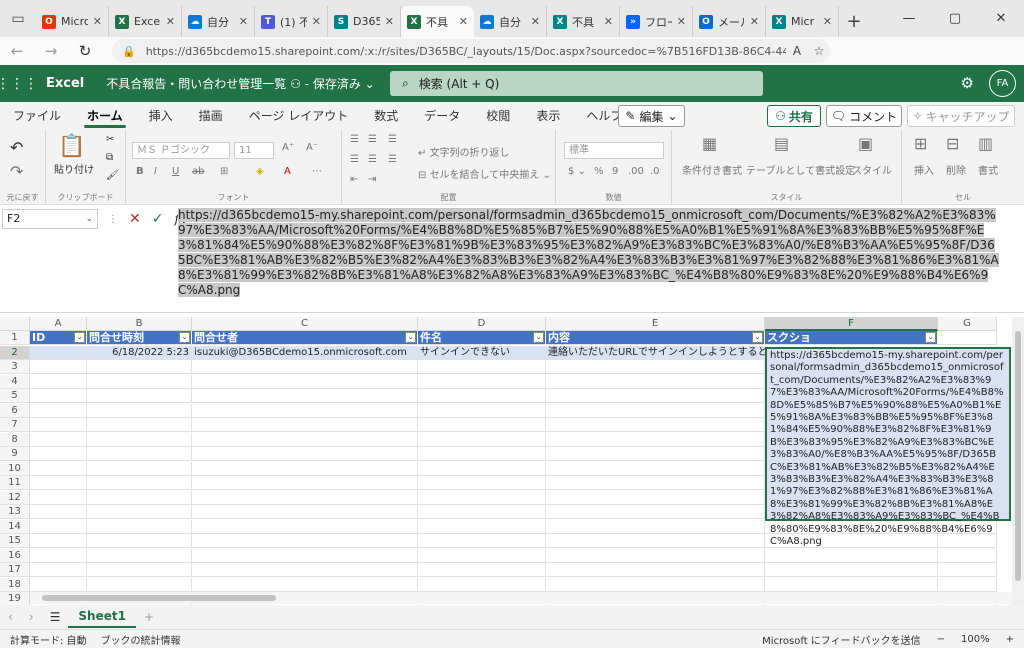 The width and height of the screenshot is (1024, 648). Describe the element at coordinates (482, 352) in the screenshot. I see `table-data-cell: サインインできない` at that location.